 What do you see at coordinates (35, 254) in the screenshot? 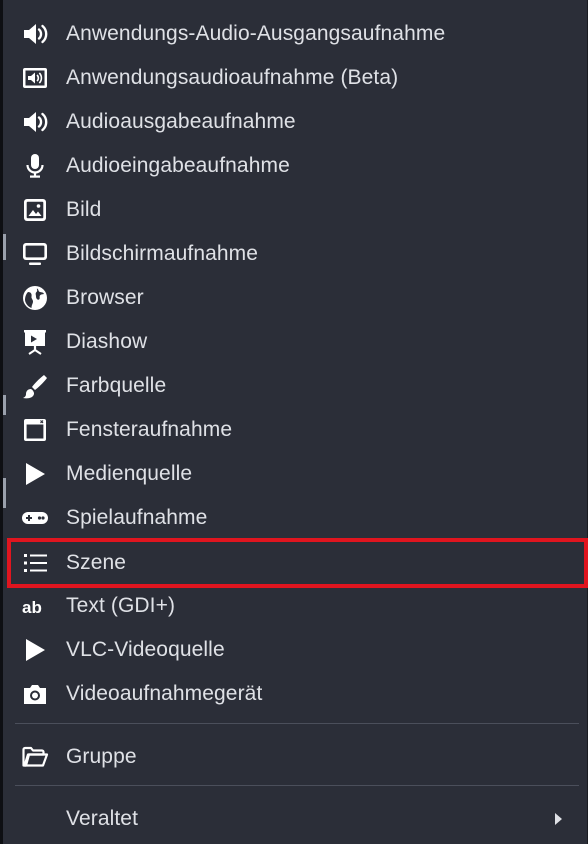
I see `monitor-icon` at bounding box center [35, 254].